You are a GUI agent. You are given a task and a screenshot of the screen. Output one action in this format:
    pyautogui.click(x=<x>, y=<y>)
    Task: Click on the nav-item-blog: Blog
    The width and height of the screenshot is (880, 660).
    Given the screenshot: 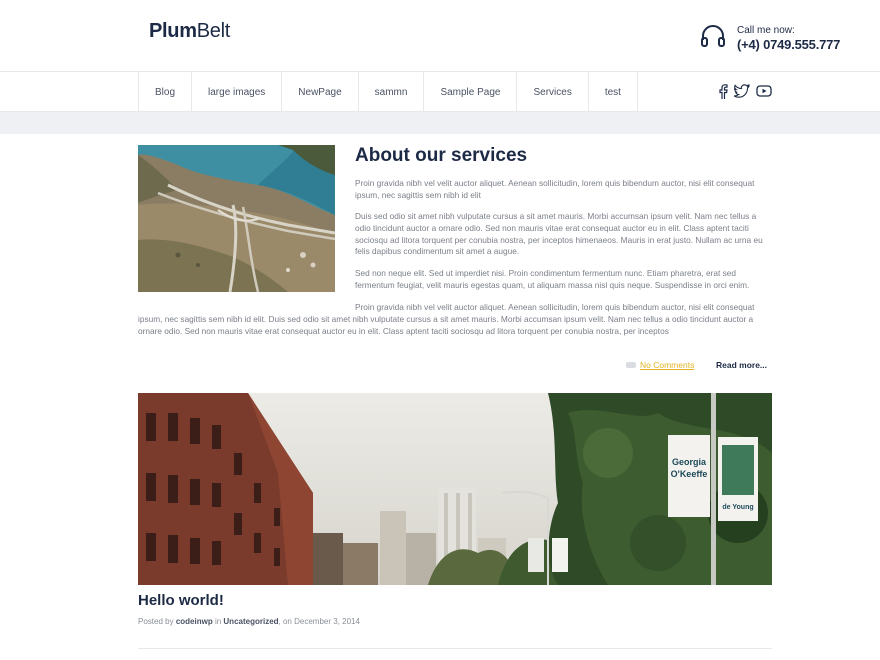 What is the action you would take?
    pyautogui.click(x=166, y=92)
    